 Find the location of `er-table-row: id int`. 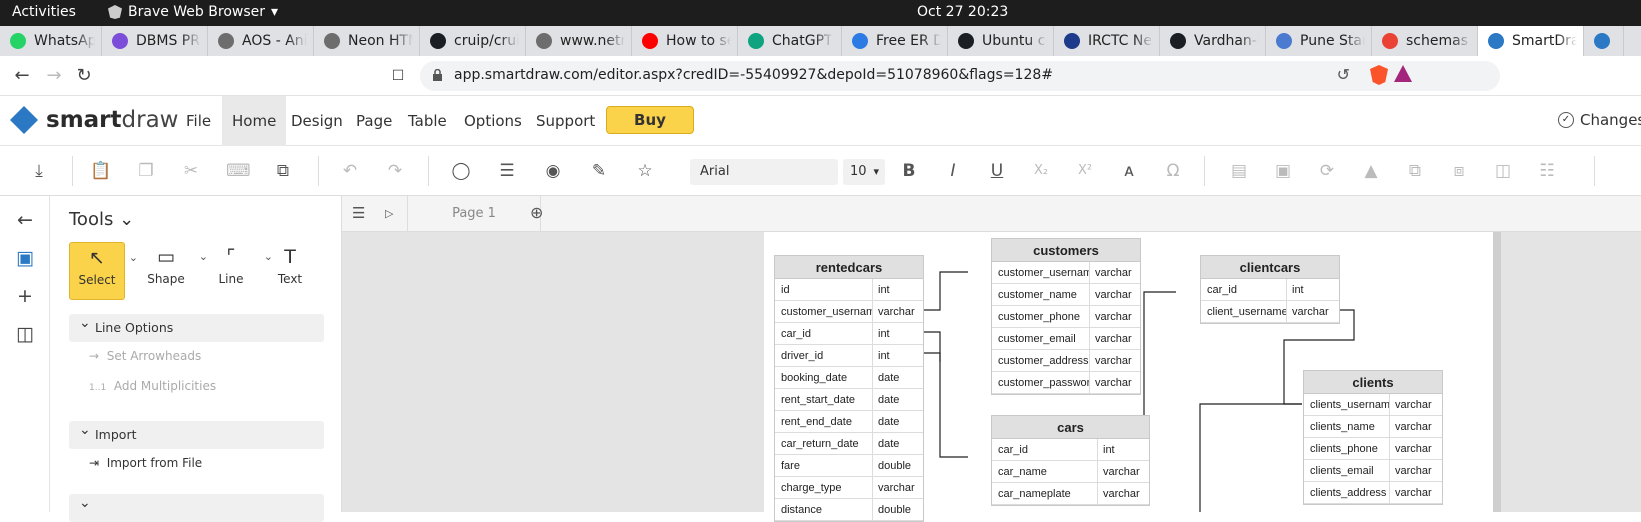

er-table-row: id int is located at coordinates (849, 290).